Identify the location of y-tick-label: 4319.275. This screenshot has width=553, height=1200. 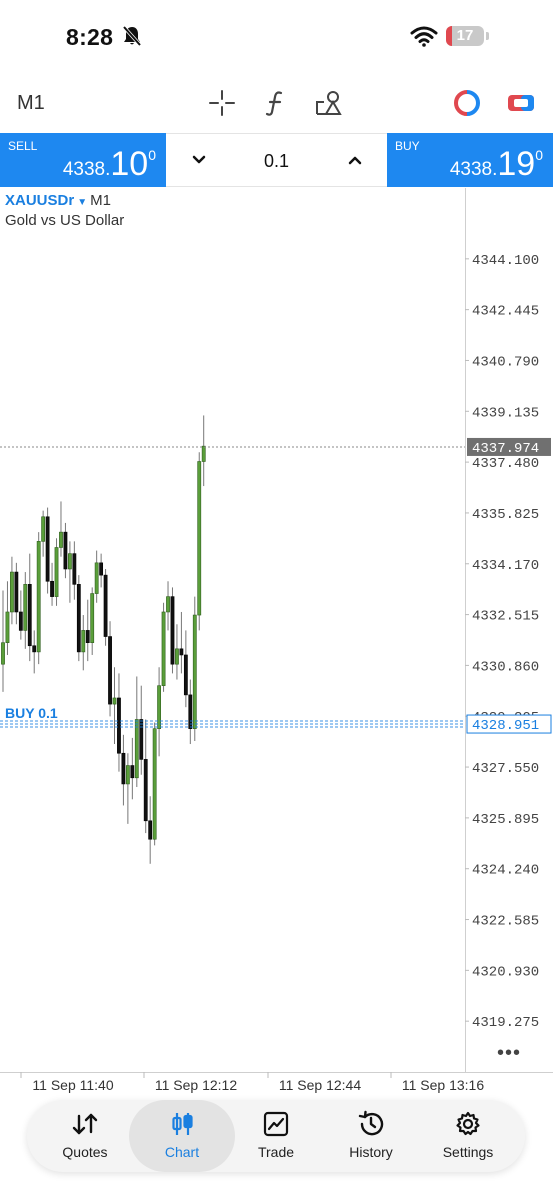
(505, 1023).